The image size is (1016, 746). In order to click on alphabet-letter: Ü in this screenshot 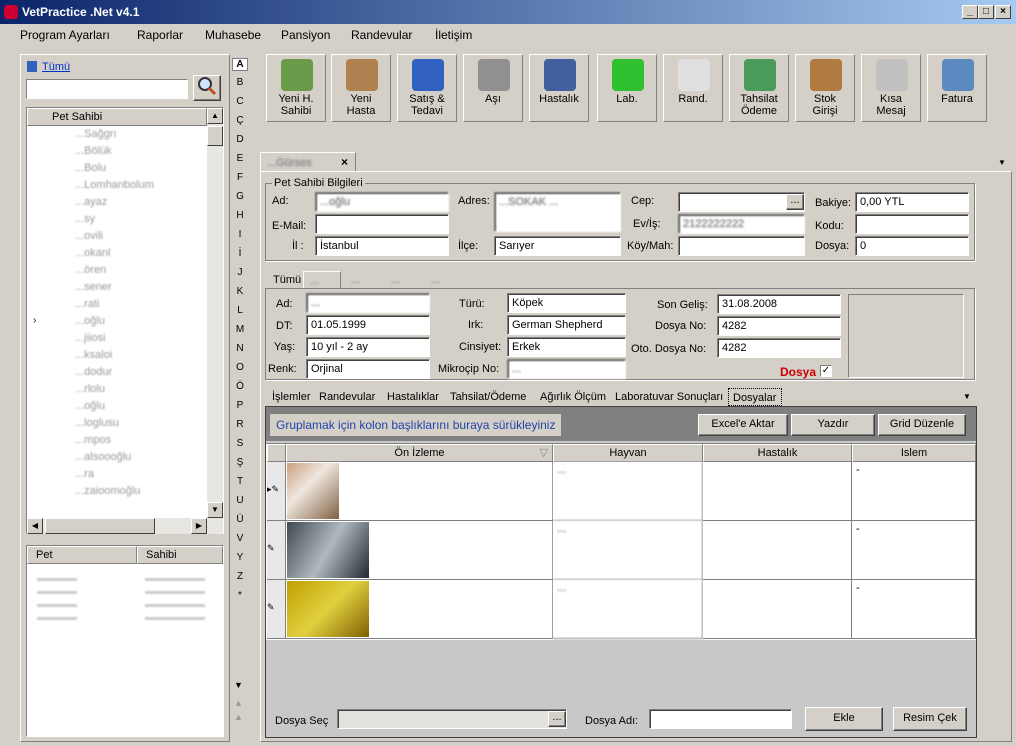, I will do `click(240, 519)`.